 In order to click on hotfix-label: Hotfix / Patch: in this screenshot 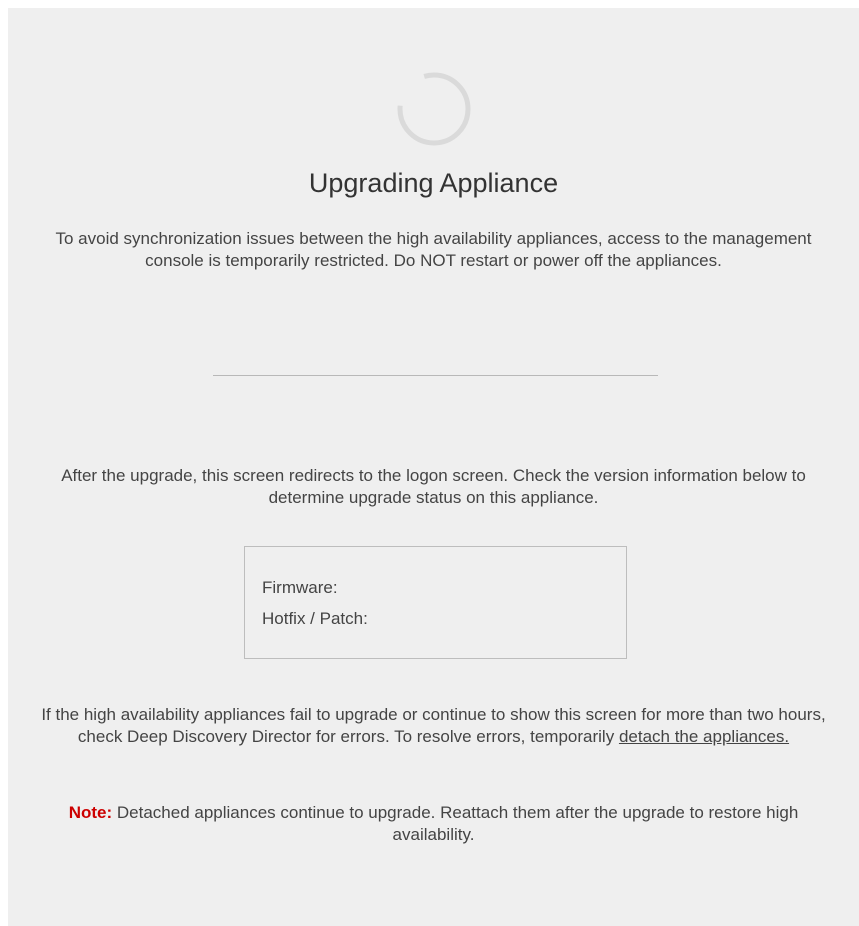, I will do `click(315, 618)`.